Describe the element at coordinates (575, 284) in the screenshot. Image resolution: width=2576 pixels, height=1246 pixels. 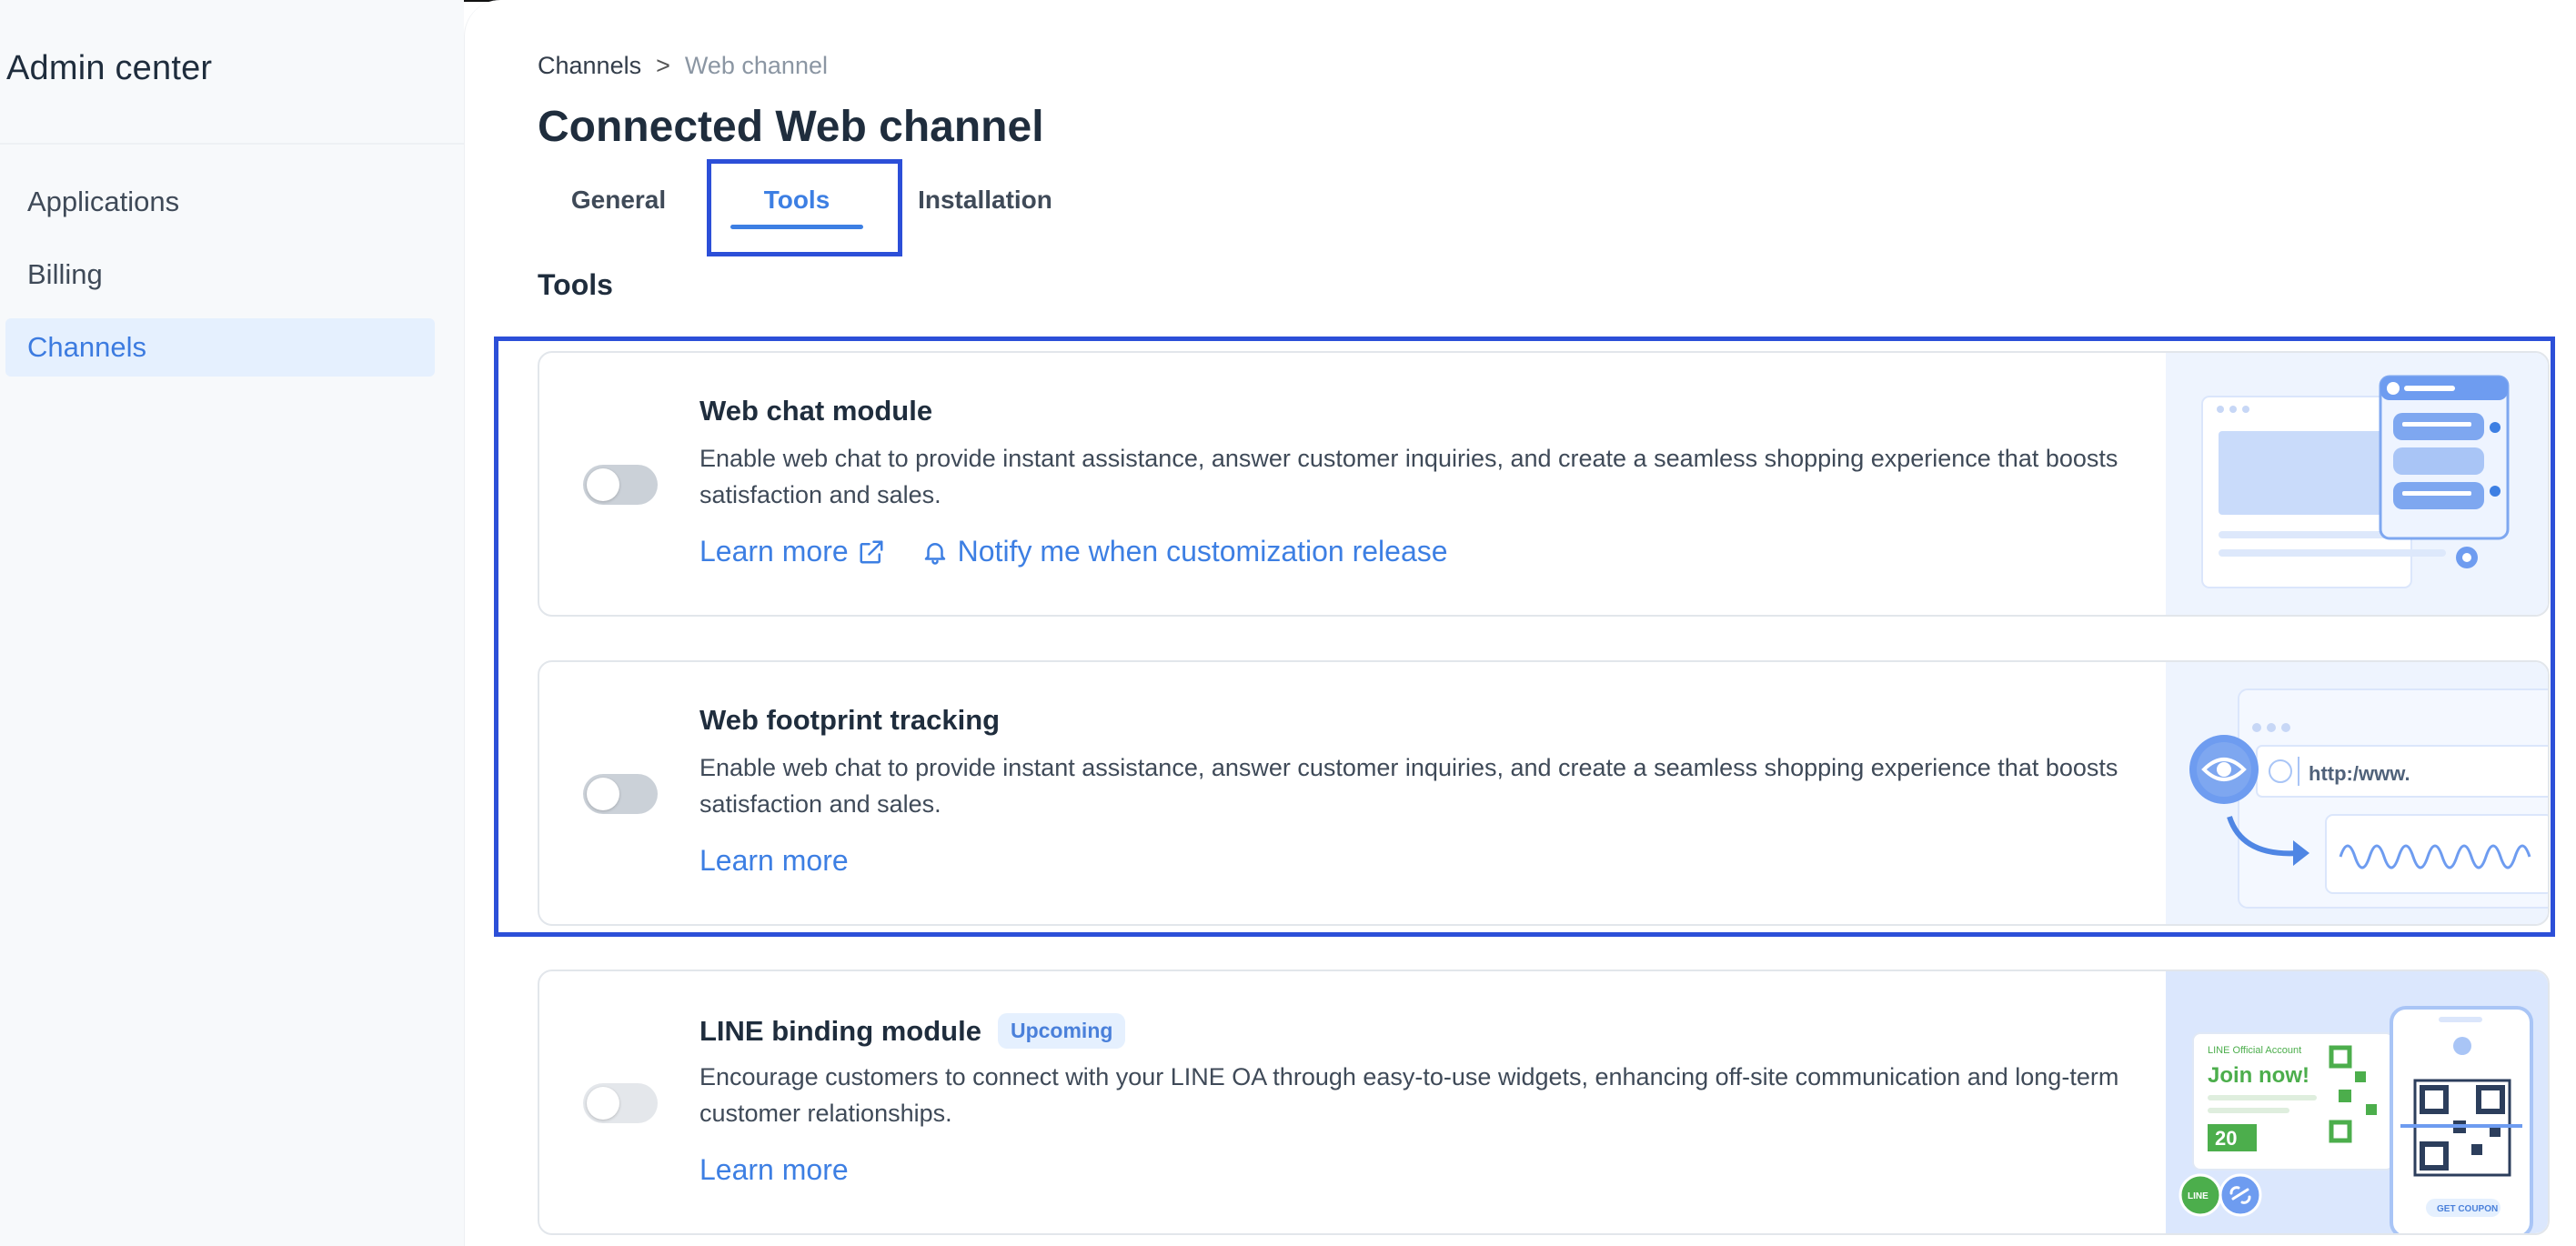
I see `section-title: Tools` at that location.